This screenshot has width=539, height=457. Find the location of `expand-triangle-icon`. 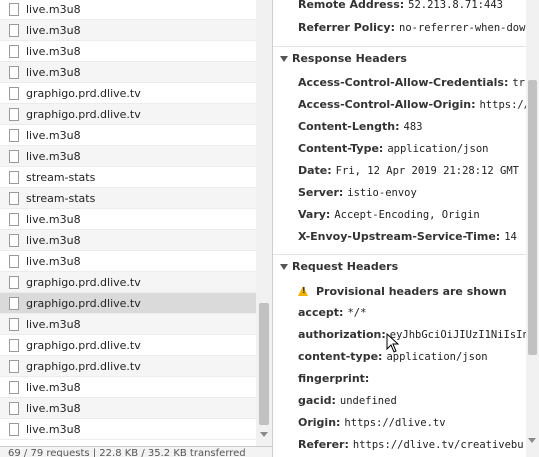

expand-triangle-icon is located at coordinates (284, 267).